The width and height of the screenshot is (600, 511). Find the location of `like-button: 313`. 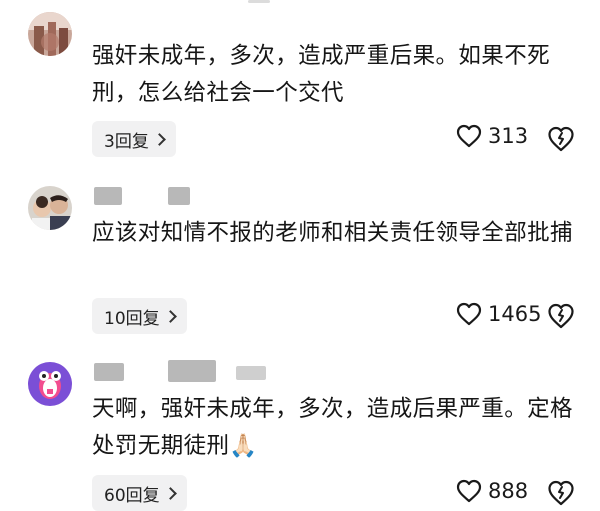

like-button: 313 is located at coordinates (492, 136).